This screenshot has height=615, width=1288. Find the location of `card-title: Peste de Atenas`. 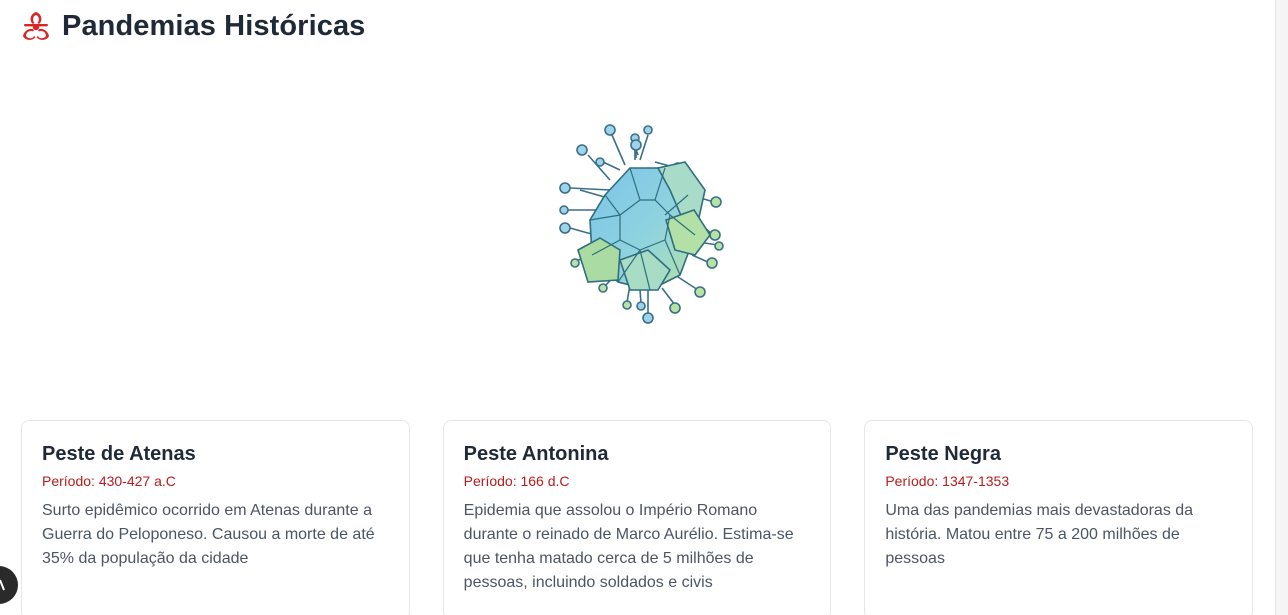

card-title: Peste de Atenas is located at coordinates (119, 454).